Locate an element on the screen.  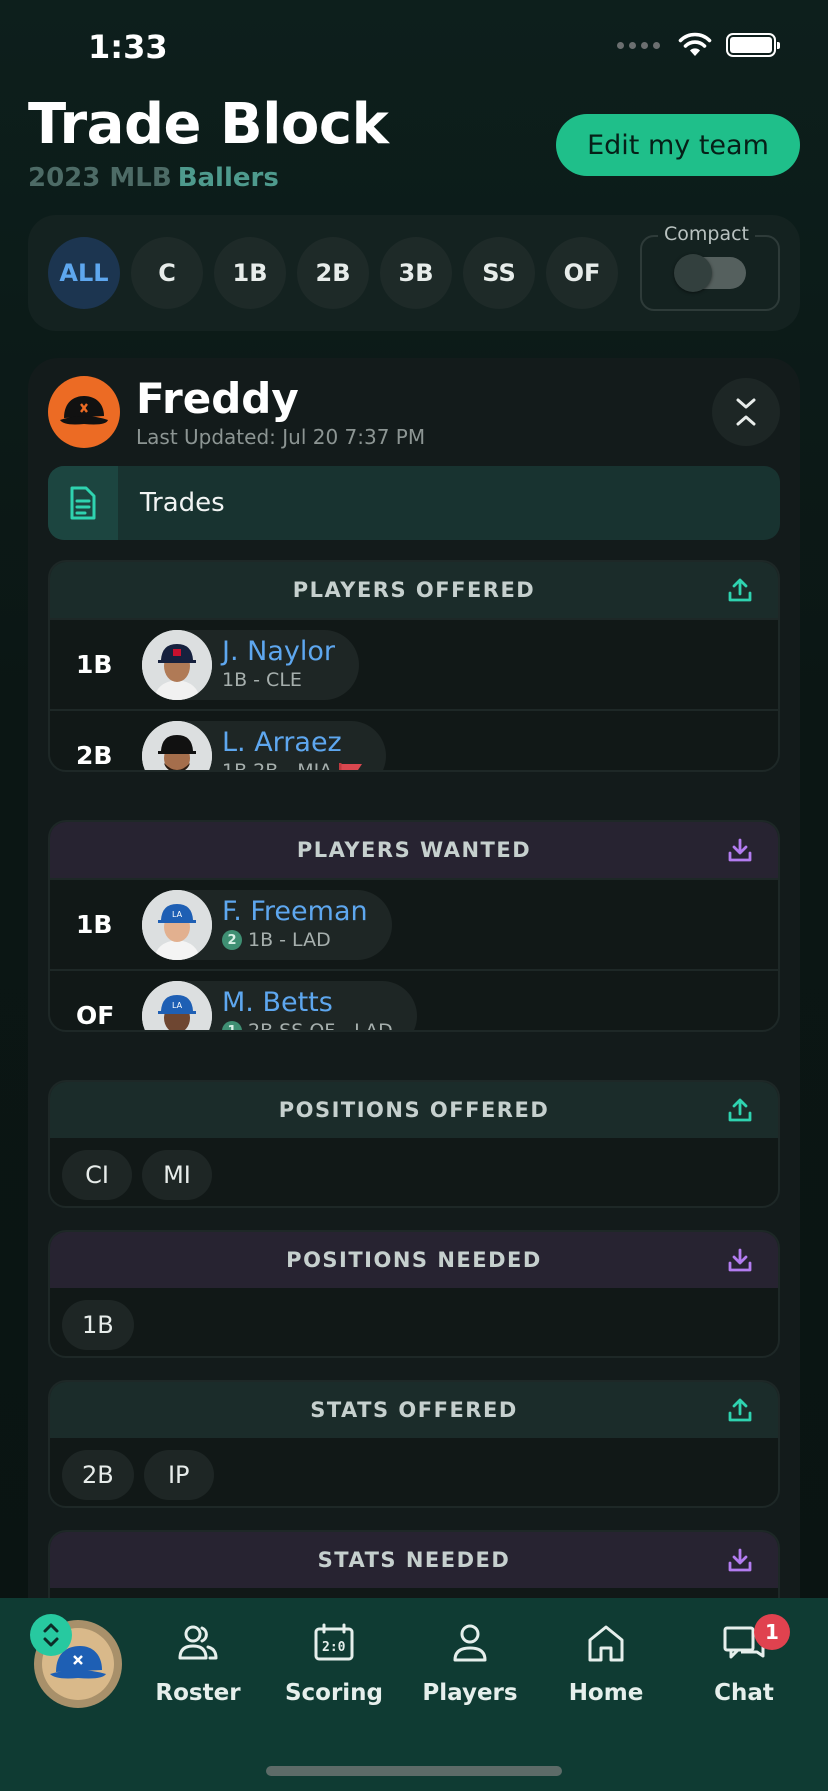
player-chip-freeman: LA F. Freeman 2 1B - LAD is located at coordinates (267, 925).